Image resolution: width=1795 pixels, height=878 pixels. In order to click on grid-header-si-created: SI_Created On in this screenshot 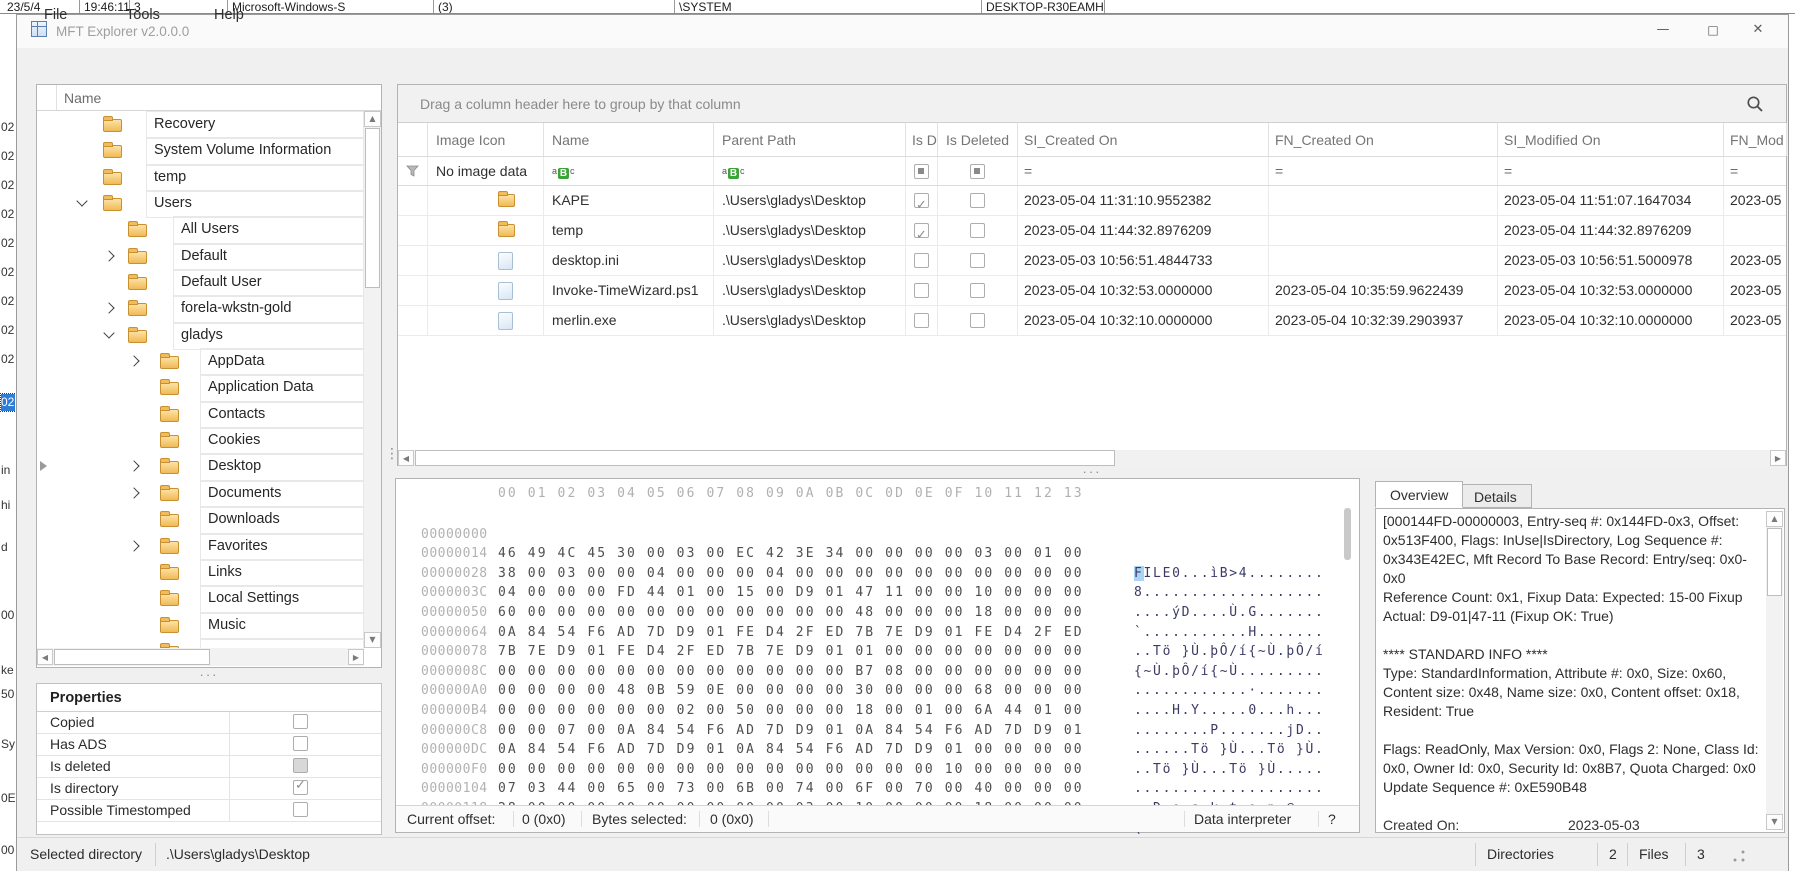, I will do `click(1143, 139)`.